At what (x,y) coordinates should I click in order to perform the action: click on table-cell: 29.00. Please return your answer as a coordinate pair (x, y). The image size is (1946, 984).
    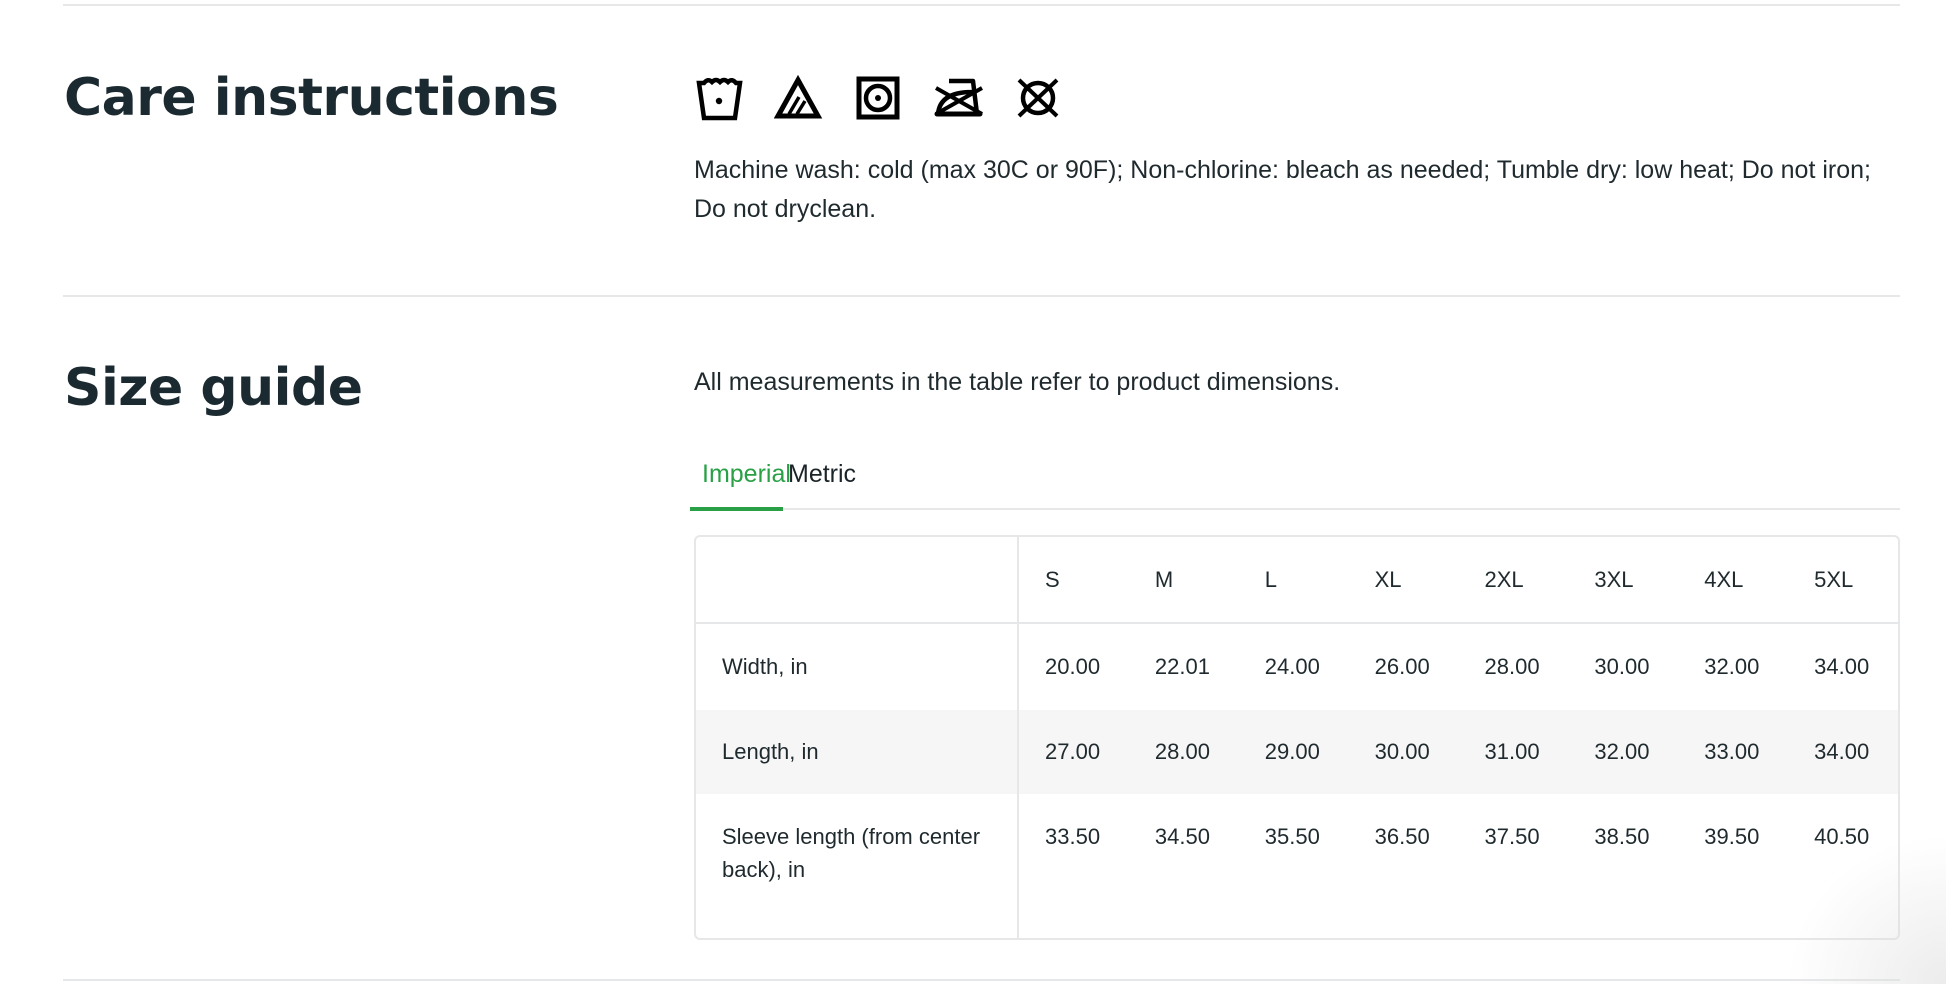
    Looking at the image, I should click on (1293, 752).